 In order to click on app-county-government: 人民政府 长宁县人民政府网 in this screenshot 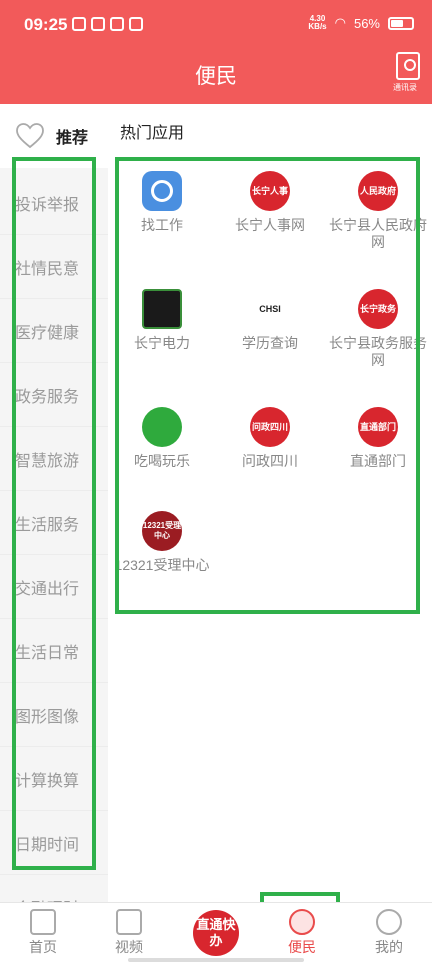, I will do `click(378, 211)`.